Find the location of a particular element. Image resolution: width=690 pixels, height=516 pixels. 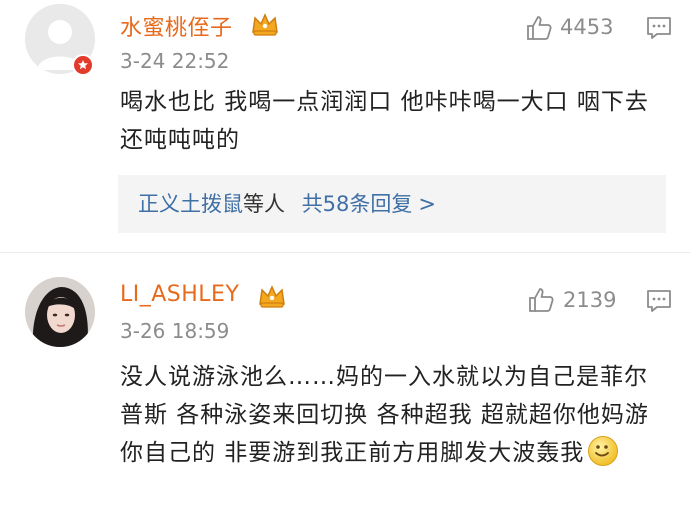

like-count: 2139 is located at coordinates (590, 300).